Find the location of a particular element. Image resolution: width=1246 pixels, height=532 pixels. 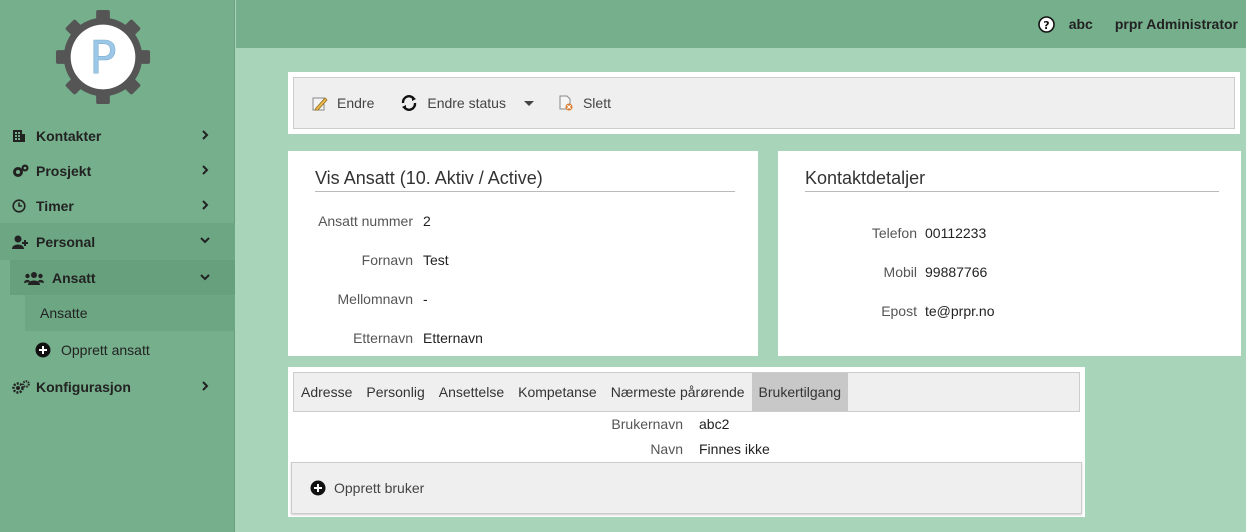

sidebar-item-label: Ansatt is located at coordinates (74, 277).